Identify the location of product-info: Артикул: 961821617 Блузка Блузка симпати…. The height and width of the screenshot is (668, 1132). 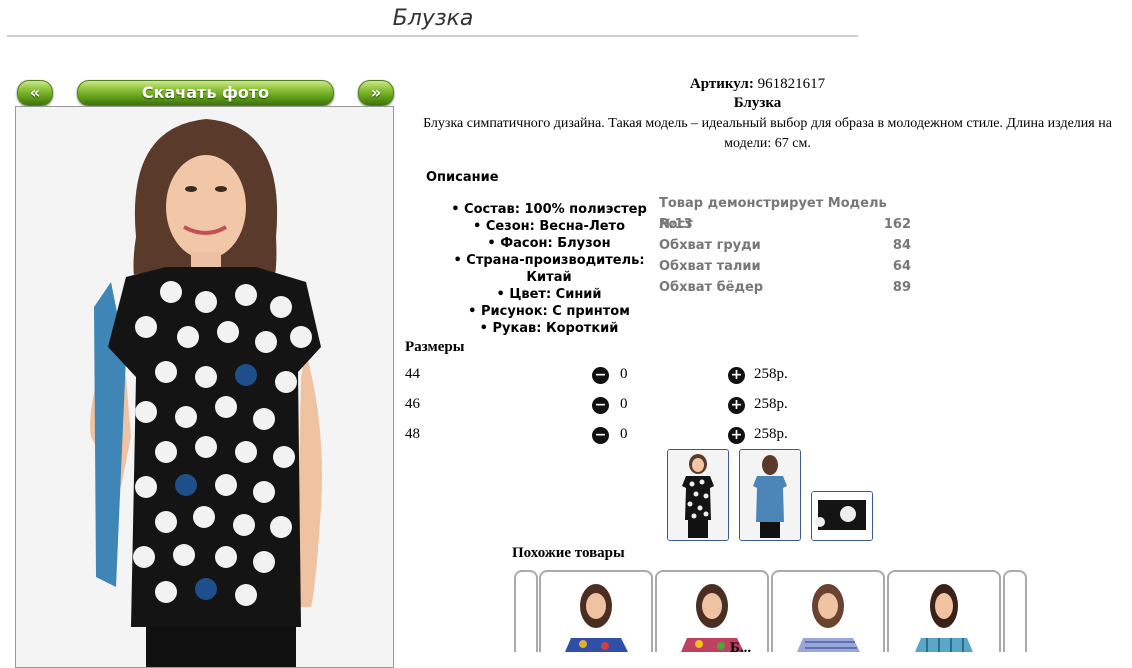
(767, 115).